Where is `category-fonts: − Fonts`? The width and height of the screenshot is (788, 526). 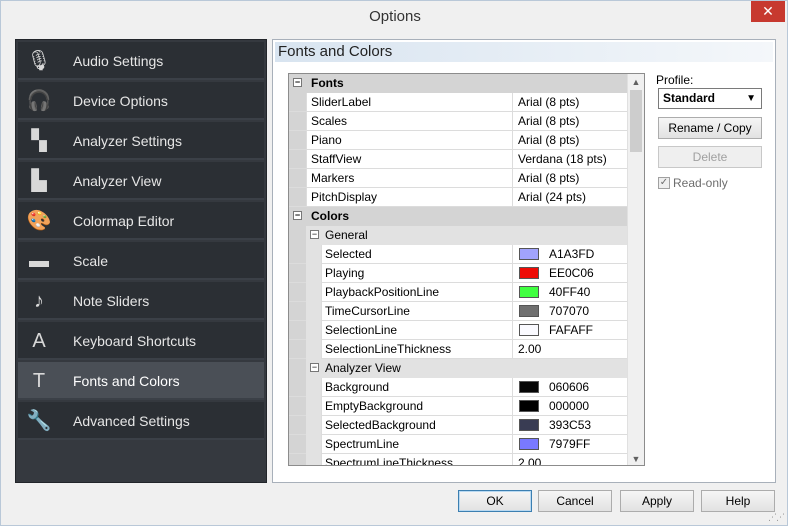 category-fonts: − Fonts is located at coordinates (458, 83).